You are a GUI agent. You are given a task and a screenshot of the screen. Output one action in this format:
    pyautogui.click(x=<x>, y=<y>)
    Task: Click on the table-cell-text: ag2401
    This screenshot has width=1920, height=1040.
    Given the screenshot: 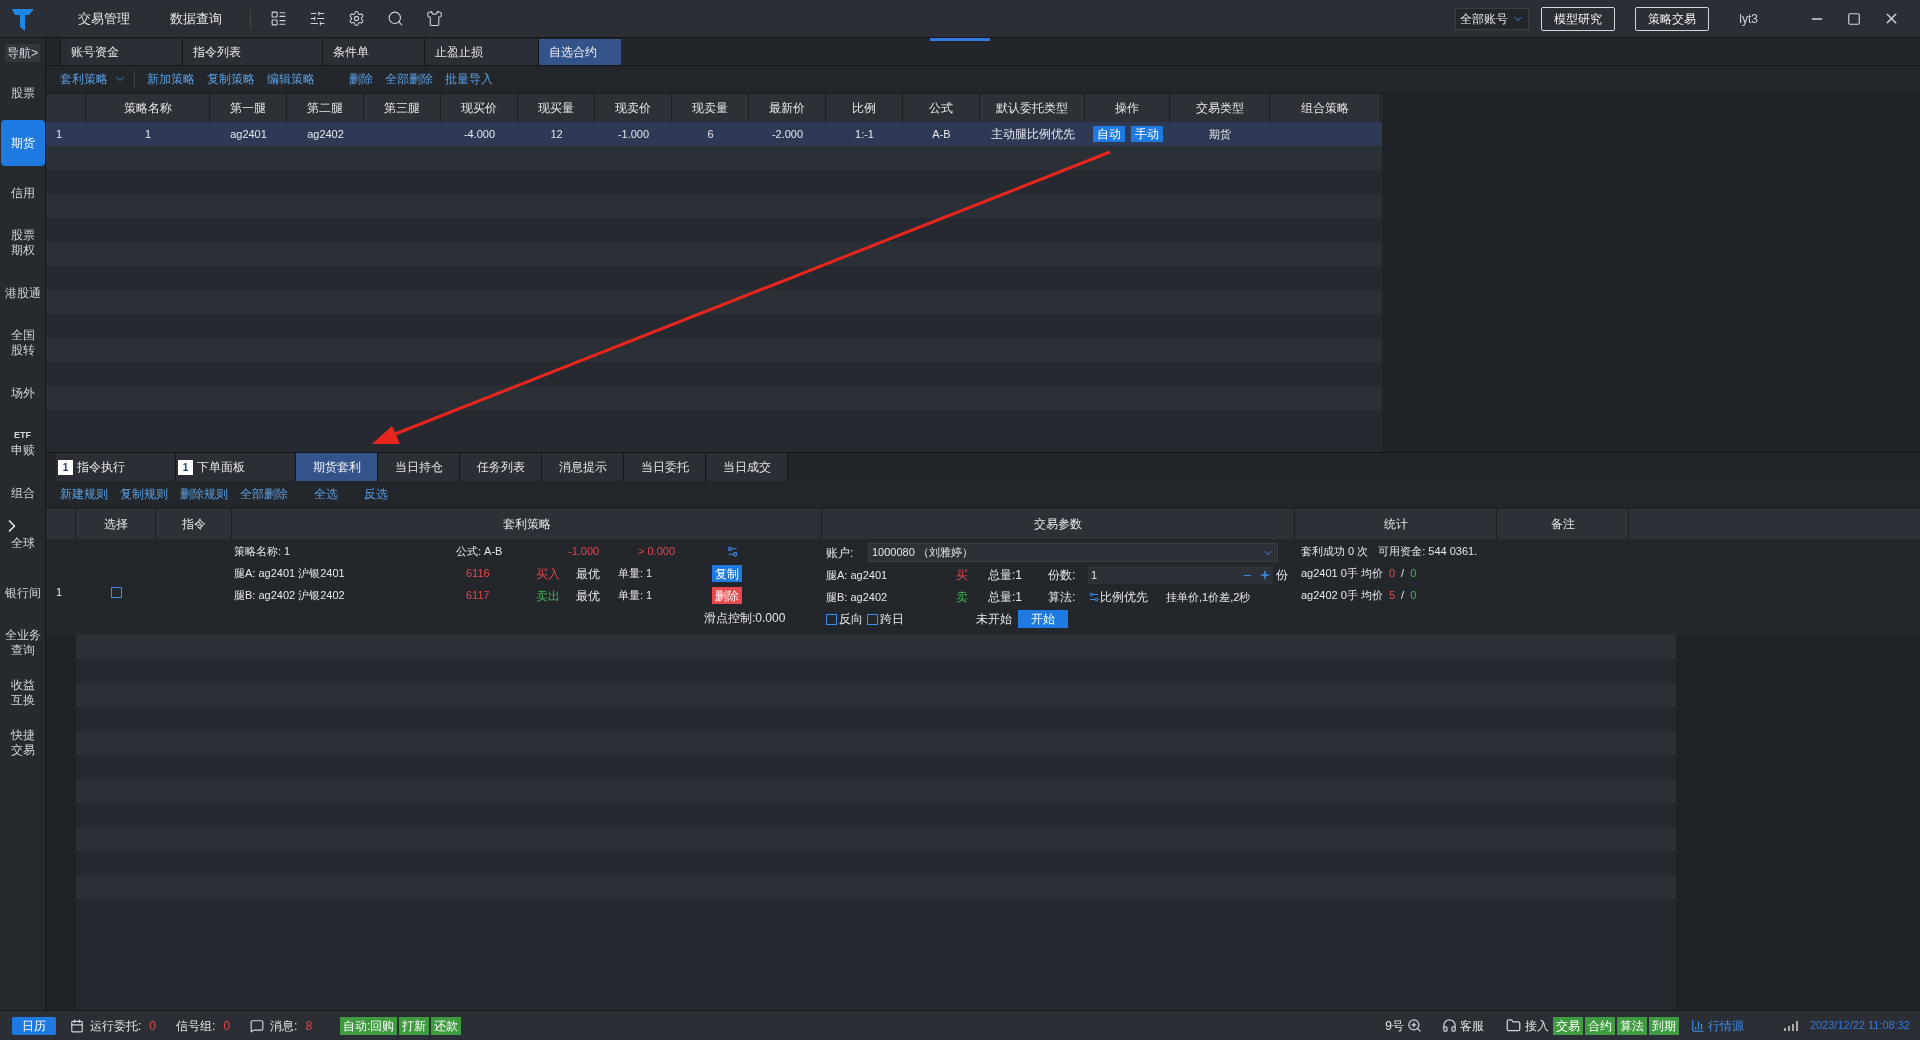 What is the action you would take?
    pyautogui.click(x=248, y=134)
    